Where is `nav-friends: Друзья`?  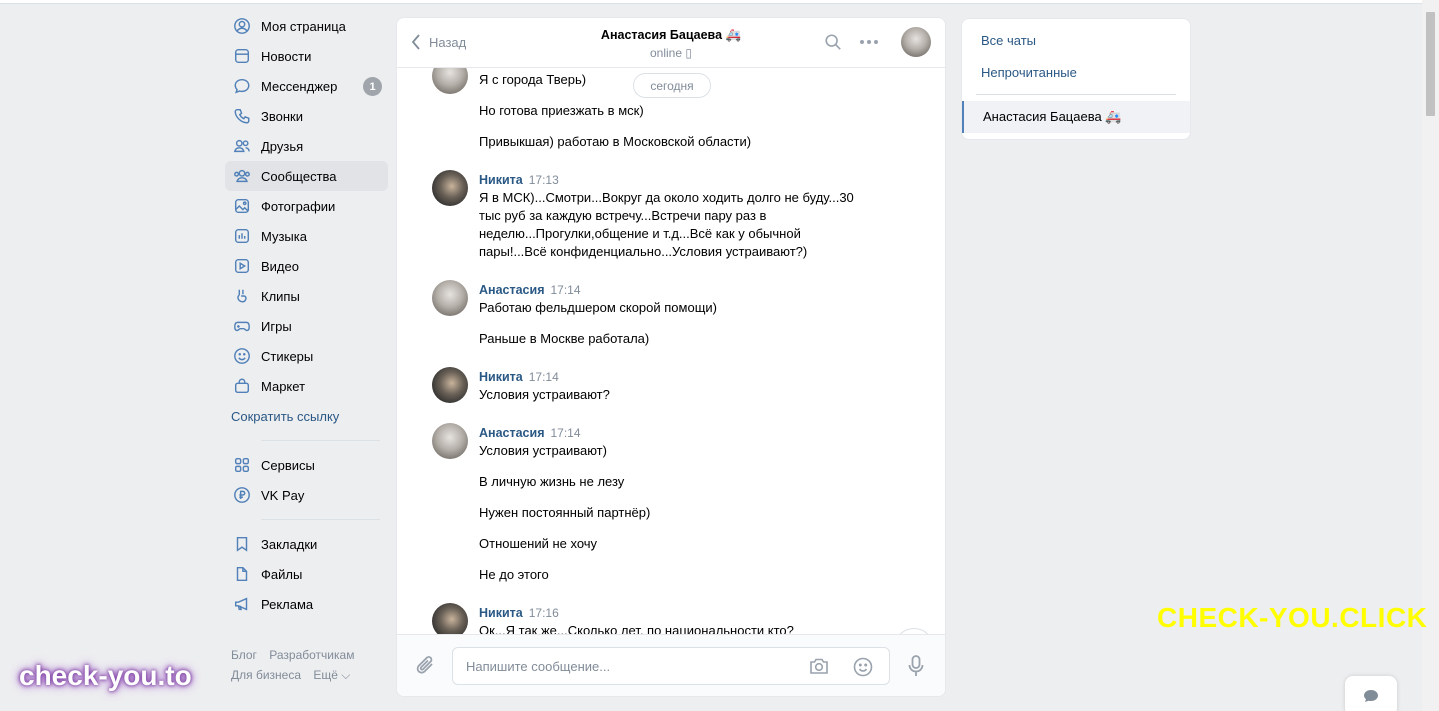
nav-friends: Друзья is located at coordinates (306, 146).